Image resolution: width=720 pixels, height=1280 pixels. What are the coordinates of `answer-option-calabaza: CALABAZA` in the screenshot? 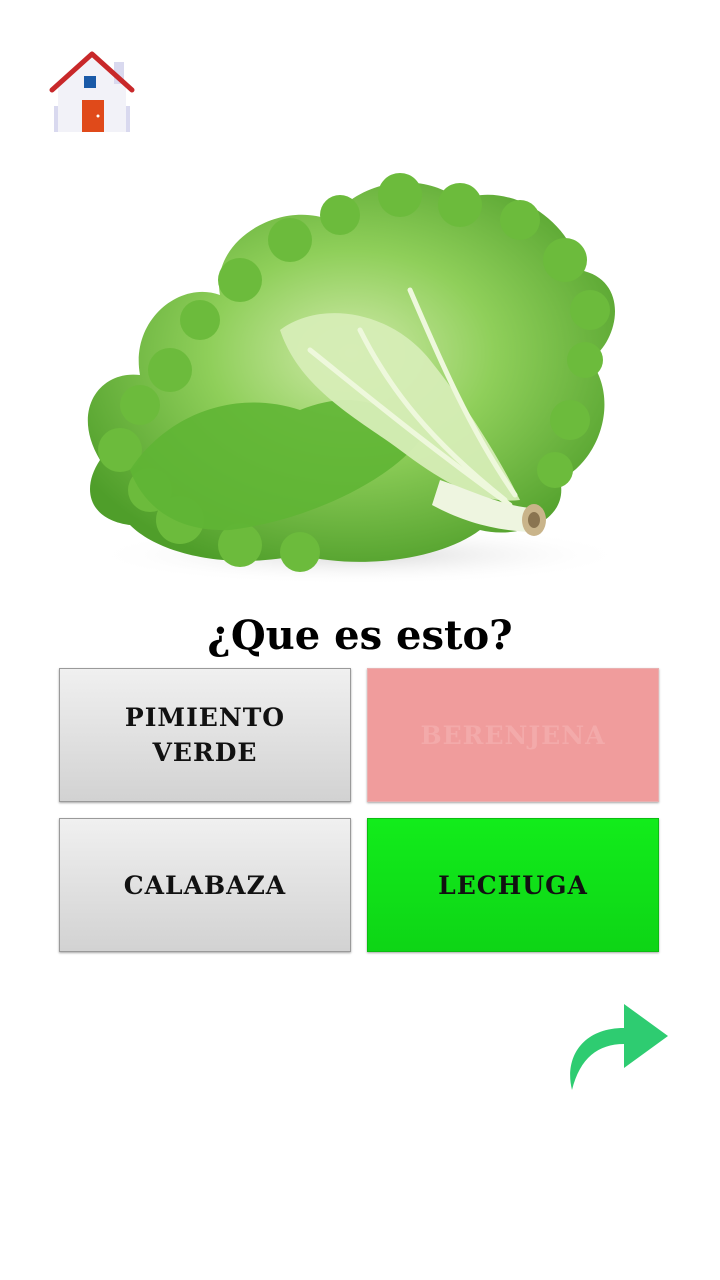 It's located at (205, 885).